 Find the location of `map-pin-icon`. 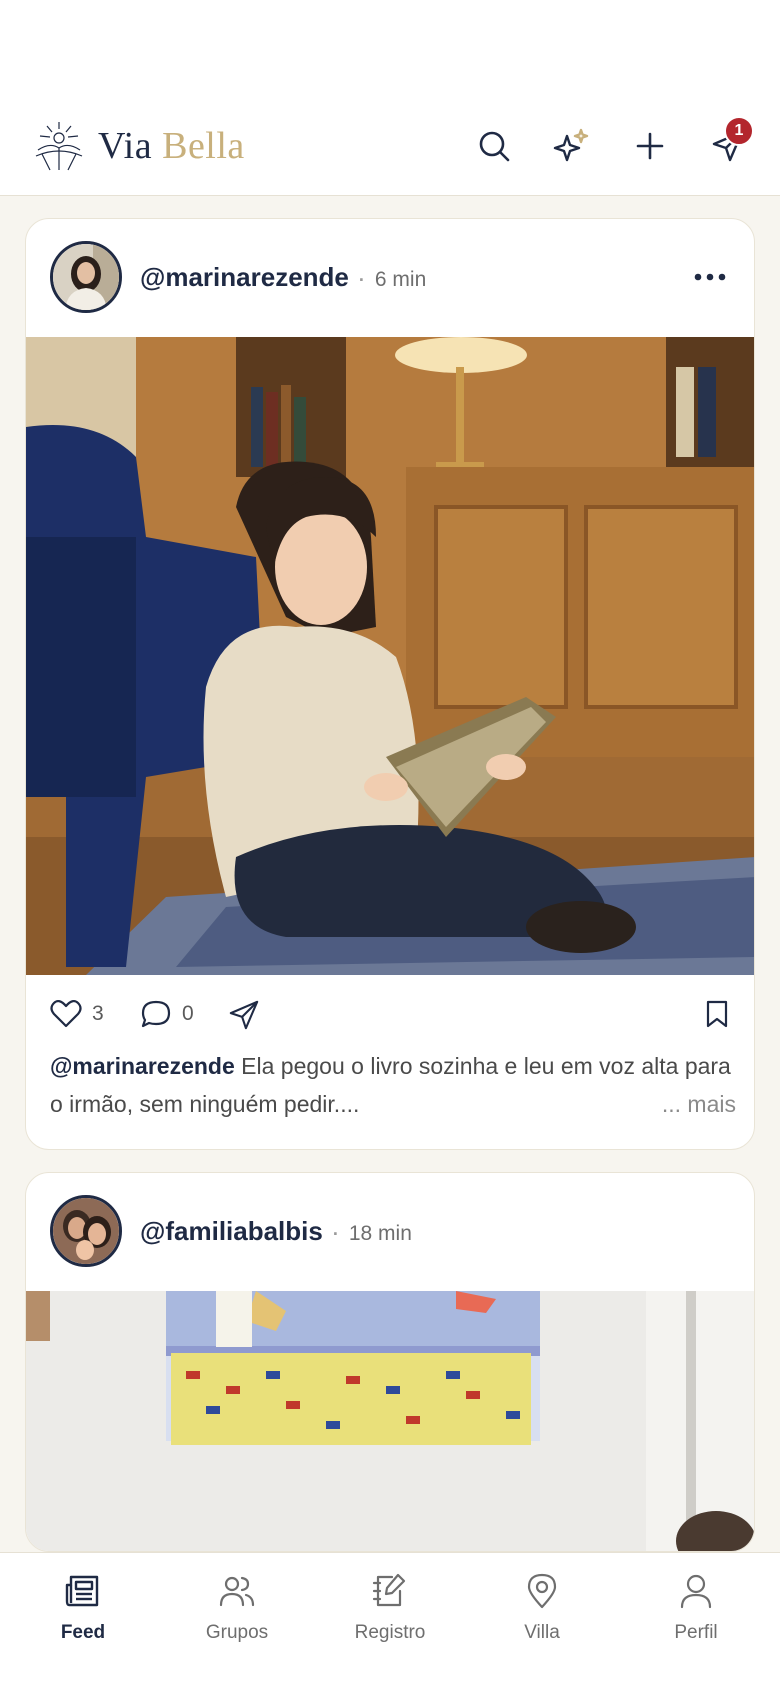

map-pin-icon is located at coordinates (542, 1591).